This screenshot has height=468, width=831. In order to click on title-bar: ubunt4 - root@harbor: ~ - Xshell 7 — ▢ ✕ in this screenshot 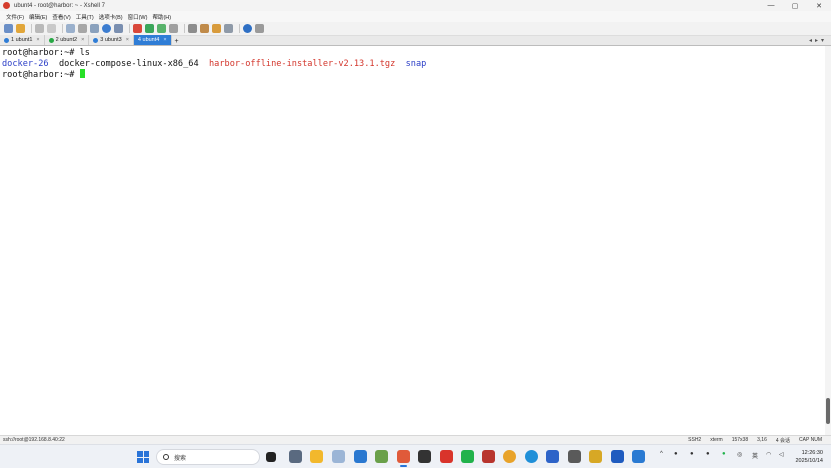, I will do `click(415, 5)`.